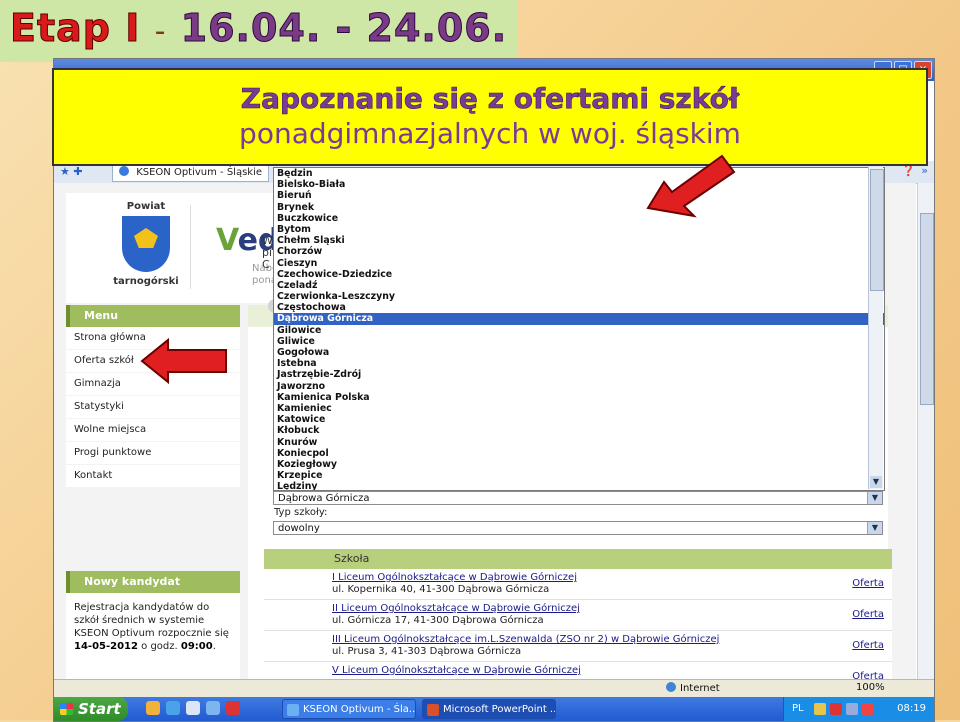  Describe the element at coordinates (173, 708) in the screenshot. I see `ie-quicklaunch-icon` at that location.